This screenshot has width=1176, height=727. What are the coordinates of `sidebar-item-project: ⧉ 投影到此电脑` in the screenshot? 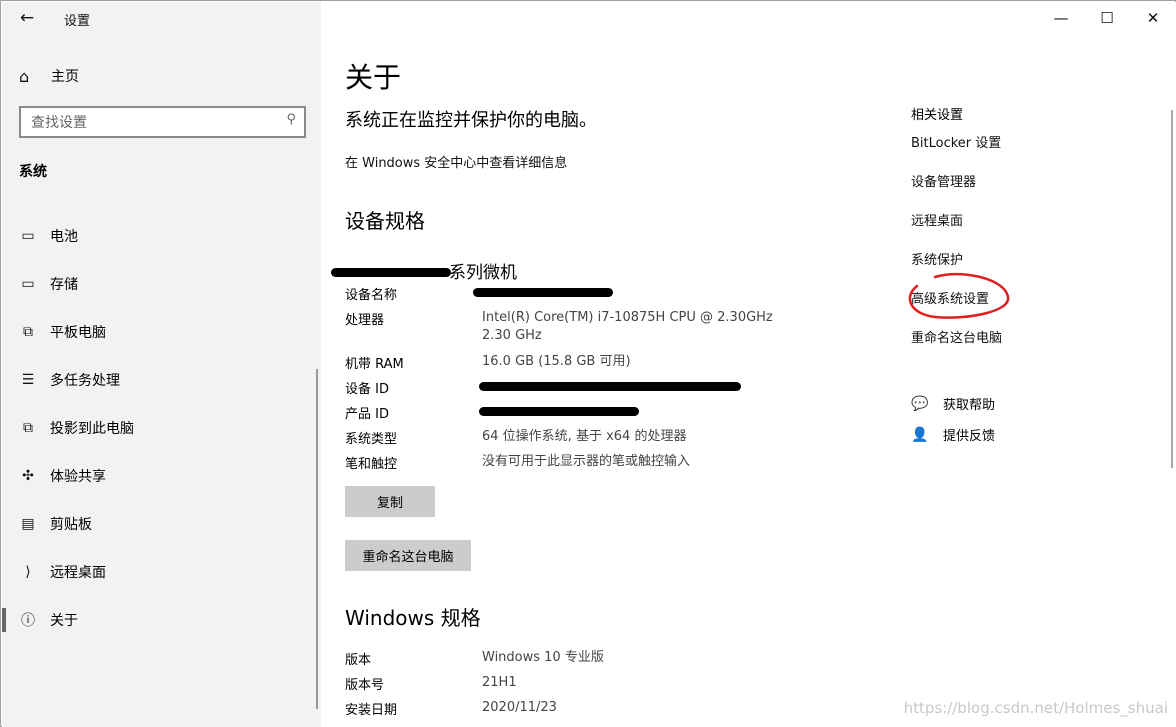 It's located at (161, 428).